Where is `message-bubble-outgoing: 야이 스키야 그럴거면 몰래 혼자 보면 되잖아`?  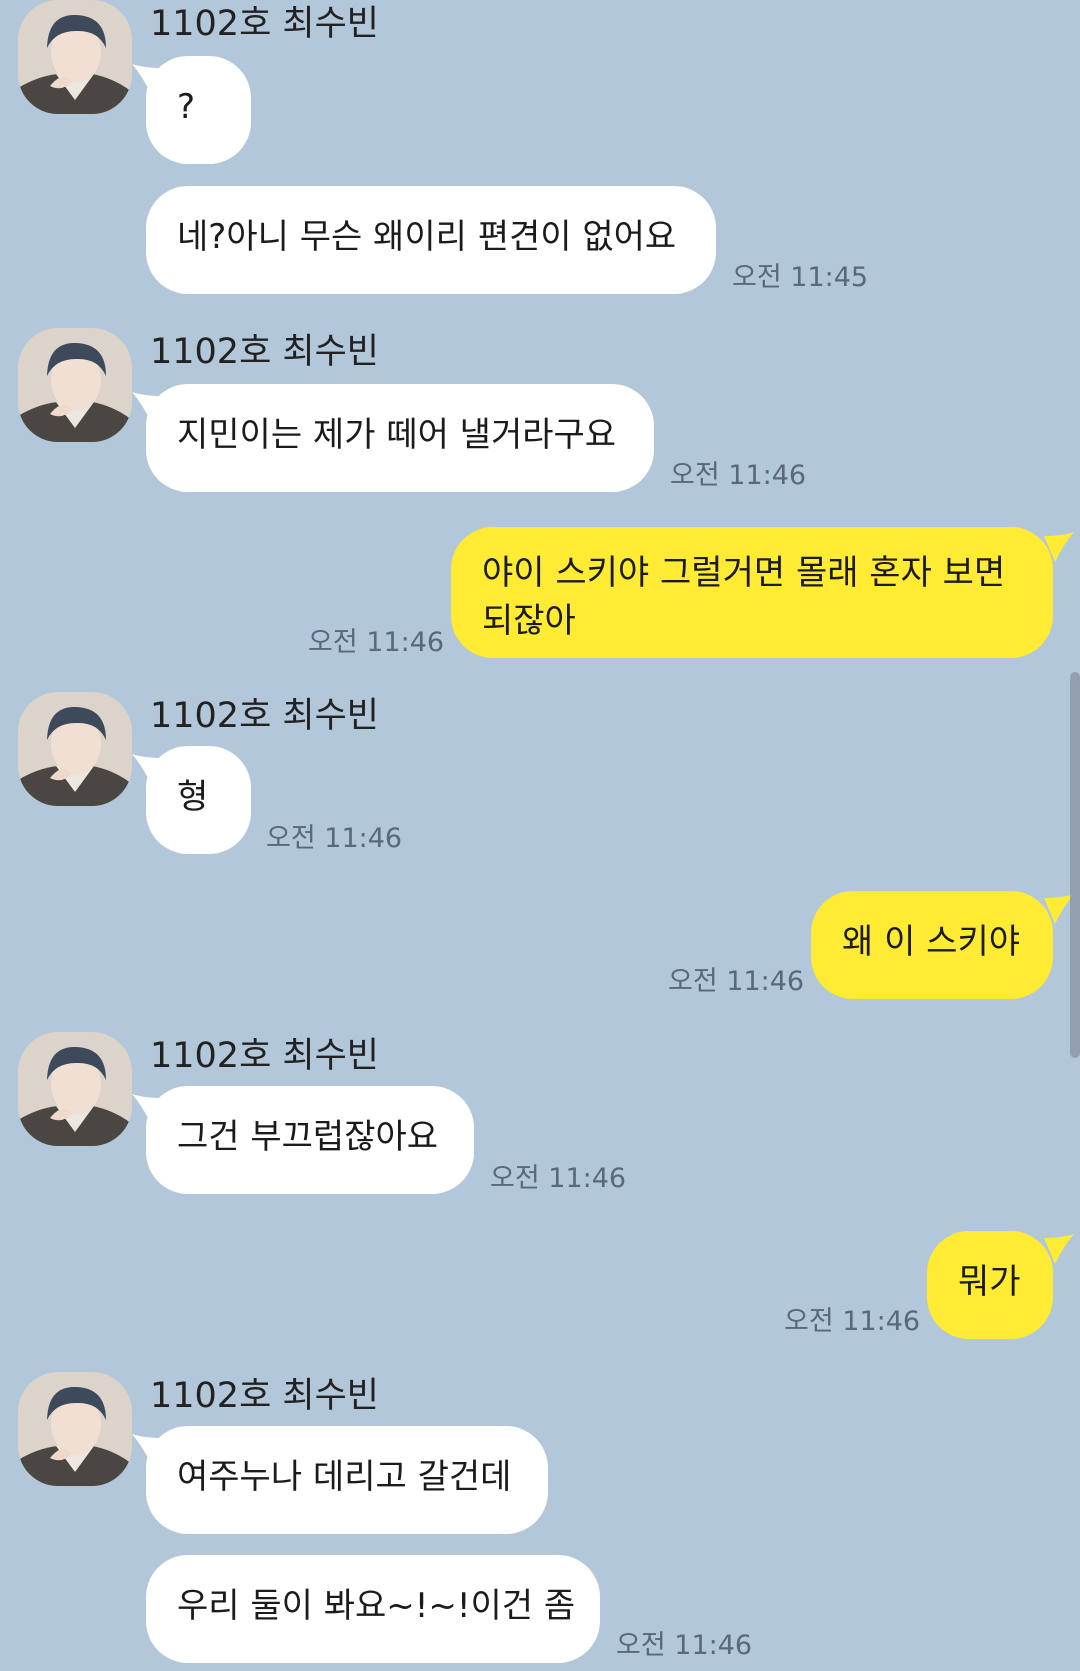 message-bubble-outgoing: 야이 스키야 그럴거면 몰래 혼자 보면 되잖아 is located at coordinates (752, 592).